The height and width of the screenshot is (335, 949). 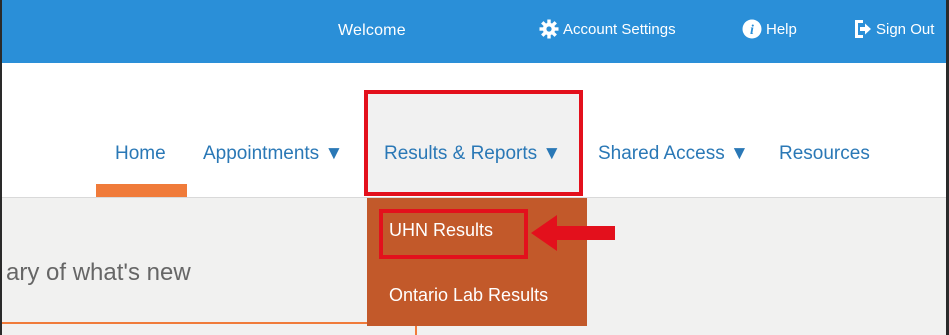 I want to click on menu-item-ontario-lab-results: Ontario Lab Results, so click(x=468, y=295).